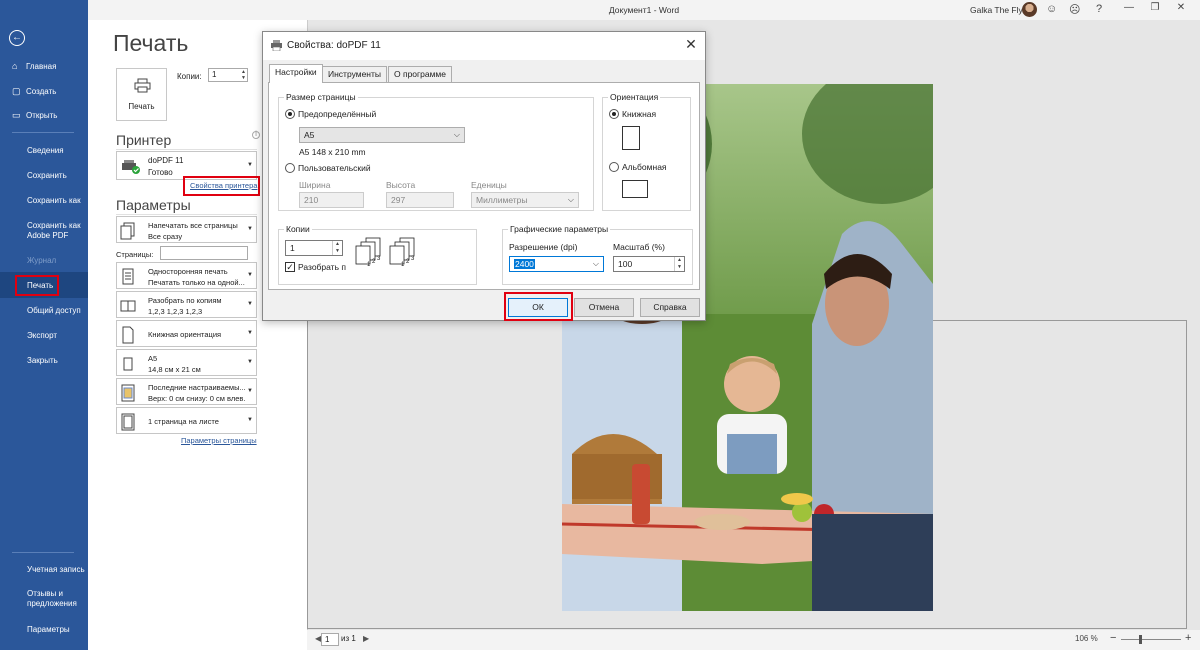 This screenshot has width=1200, height=650. I want to click on sidebar-item-open: ▭ Открыть, so click(44, 115).